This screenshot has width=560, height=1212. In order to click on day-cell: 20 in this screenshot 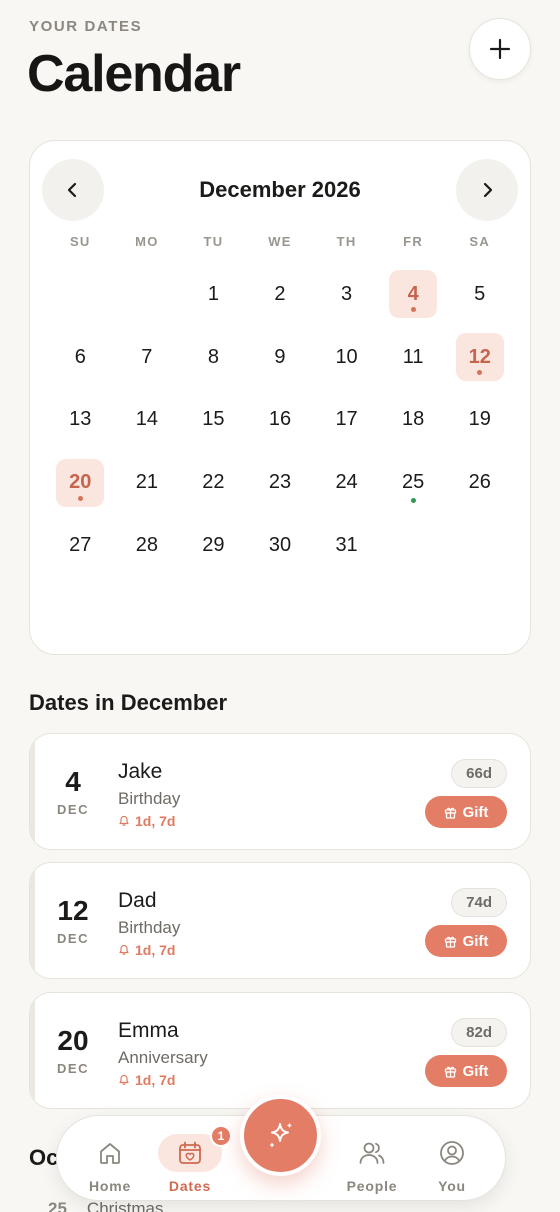, I will do `click(80, 482)`.